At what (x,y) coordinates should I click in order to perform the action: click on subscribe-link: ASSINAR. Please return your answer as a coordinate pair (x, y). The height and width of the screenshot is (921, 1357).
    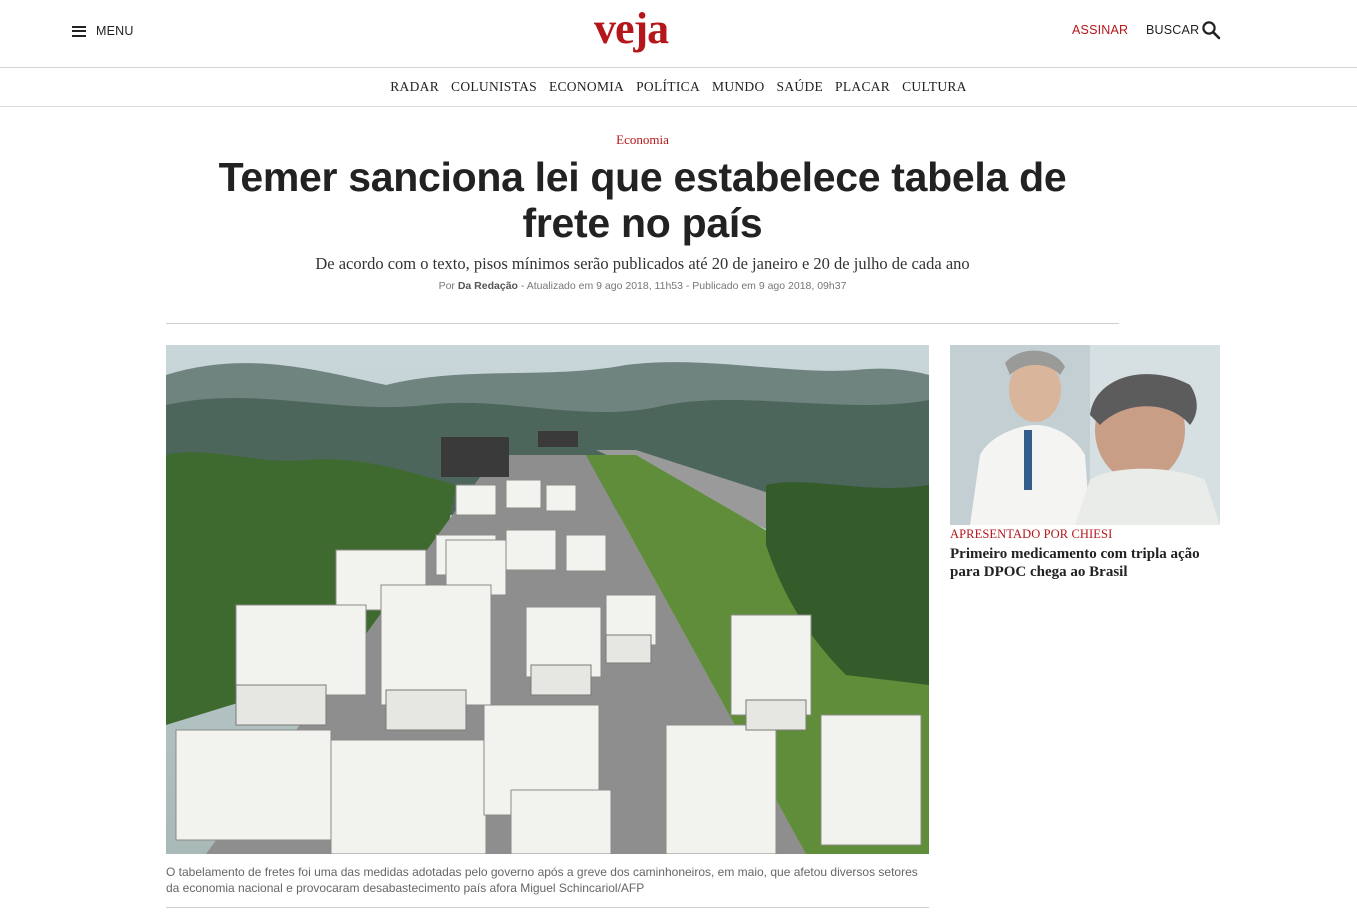
    Looking at the image, I should click on (1100, 30).